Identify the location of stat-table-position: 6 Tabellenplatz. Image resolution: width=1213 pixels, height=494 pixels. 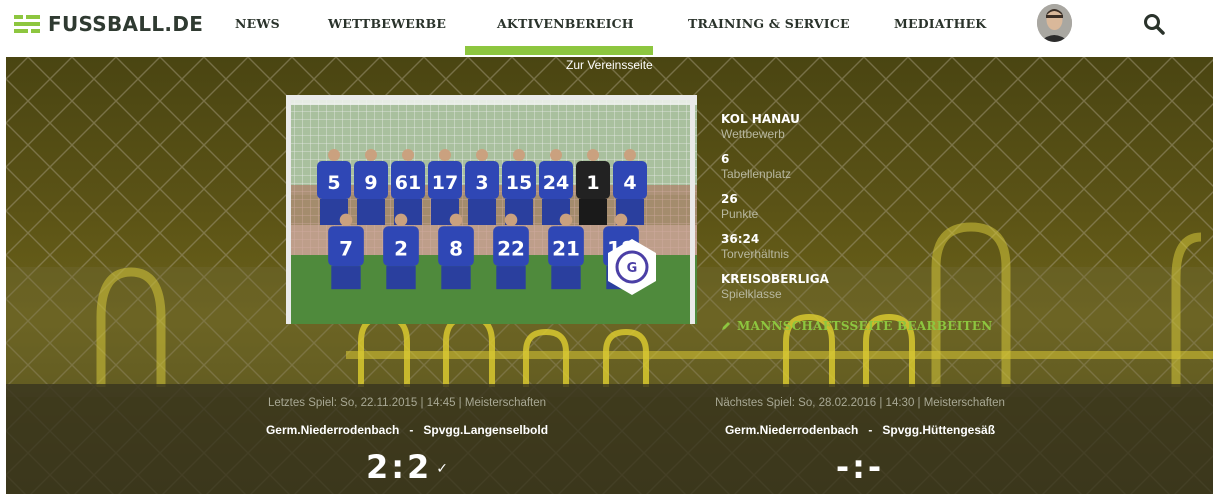
(756, 166).